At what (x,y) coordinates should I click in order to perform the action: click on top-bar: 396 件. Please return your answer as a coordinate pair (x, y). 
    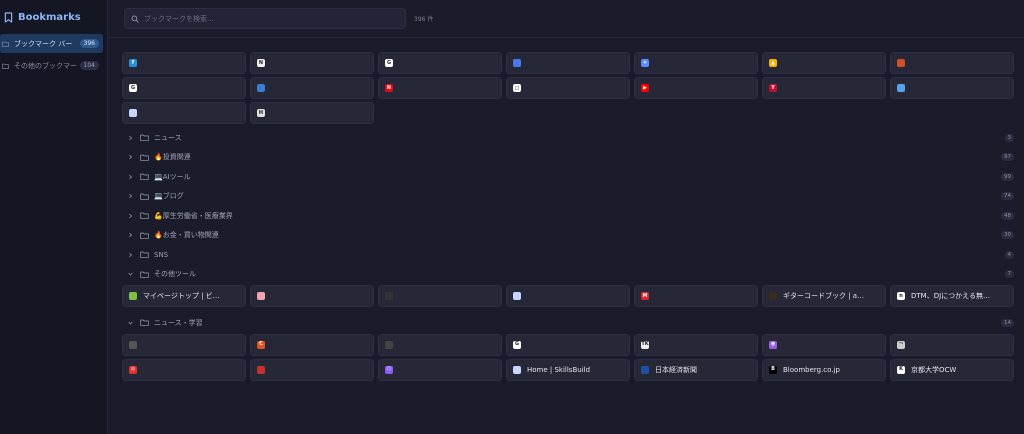
    Looking at the image, I should click on (566, 19).